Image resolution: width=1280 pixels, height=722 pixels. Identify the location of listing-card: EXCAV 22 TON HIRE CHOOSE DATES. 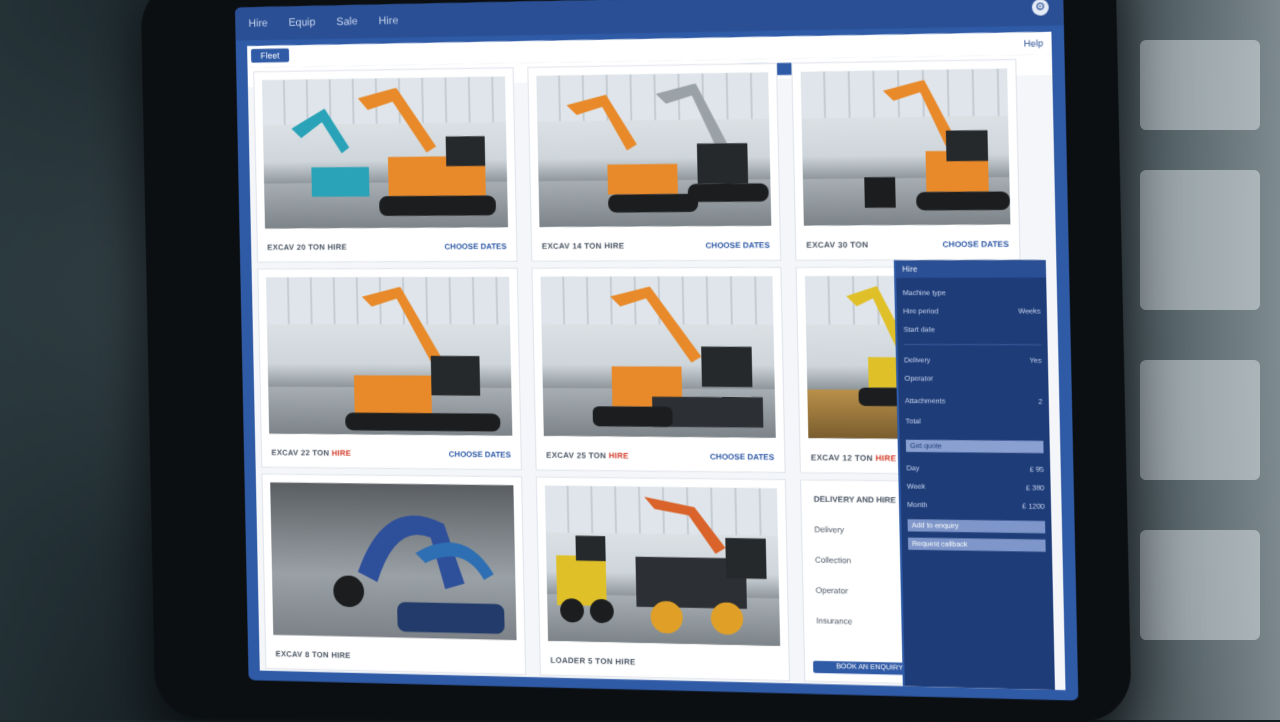
(389, 369).